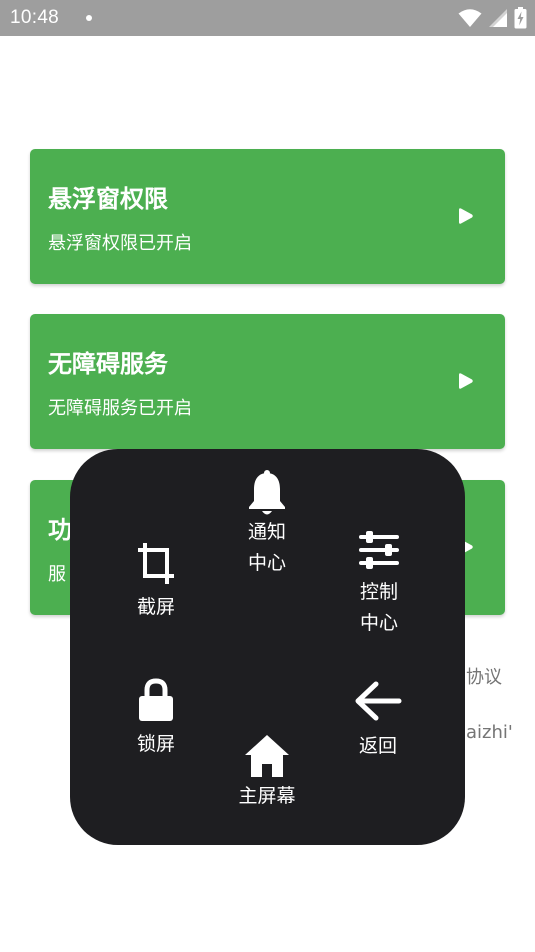  I want to click on lock-icon, so click(156, 699).